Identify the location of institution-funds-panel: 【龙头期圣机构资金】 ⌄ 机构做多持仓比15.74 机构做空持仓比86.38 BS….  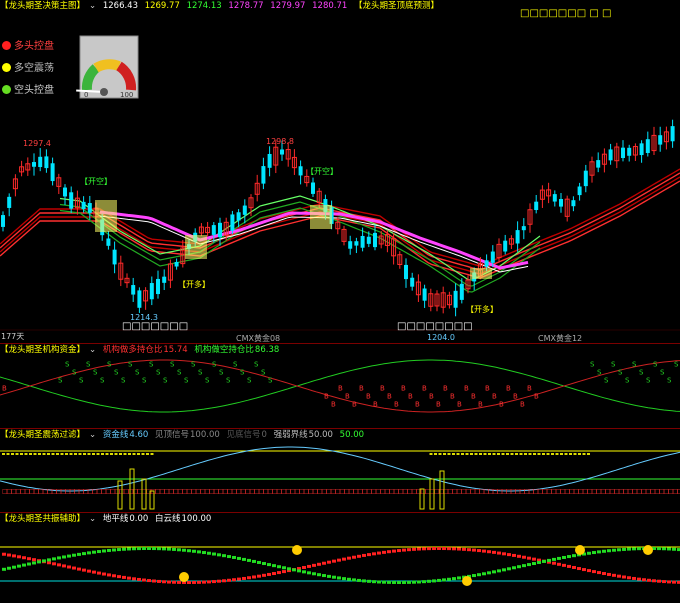
(340, 386).